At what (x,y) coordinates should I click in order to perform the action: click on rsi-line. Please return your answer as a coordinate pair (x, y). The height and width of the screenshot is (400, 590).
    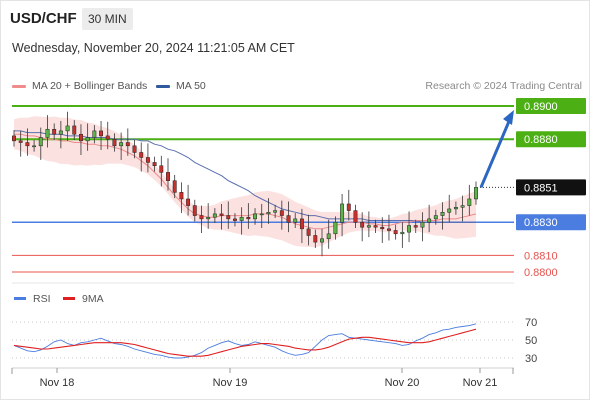
    Looking at the image, I should click on (245, 341).